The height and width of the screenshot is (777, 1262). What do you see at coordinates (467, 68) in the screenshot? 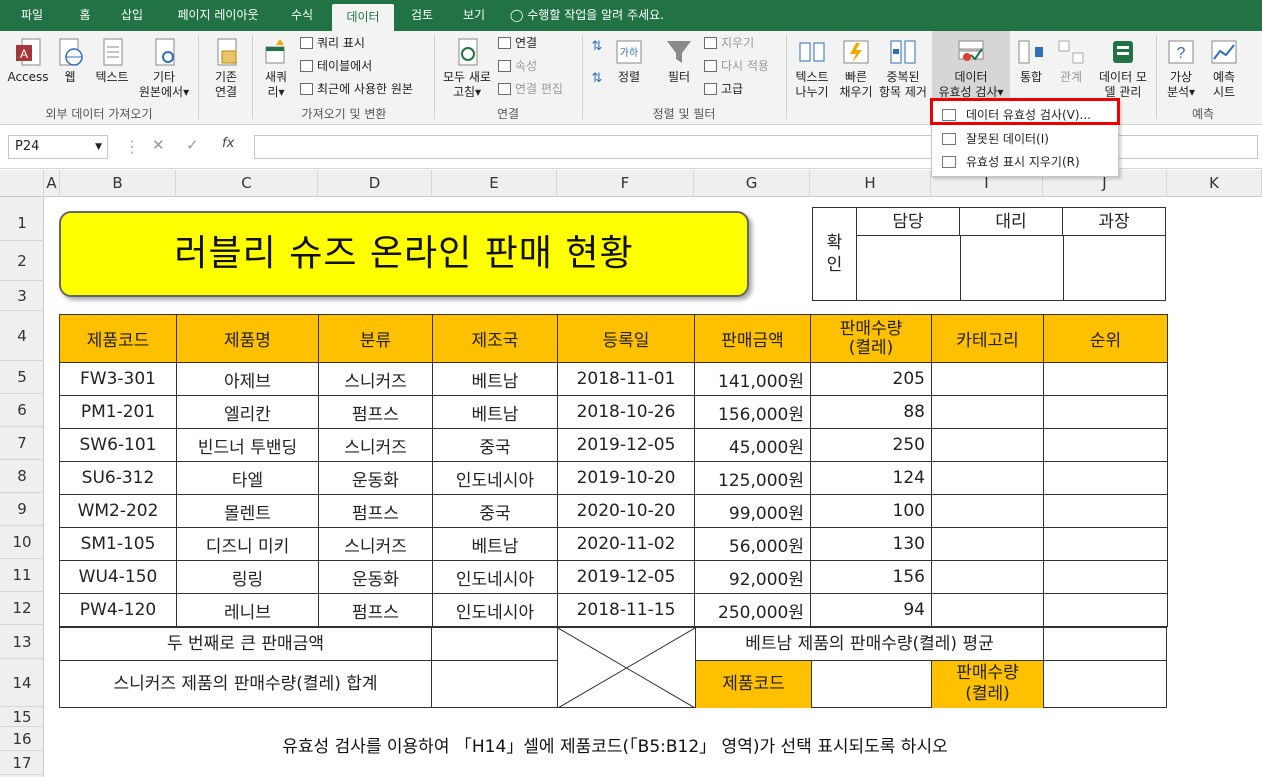
I see `refresh-all-button: 모두 새로 고침▾` at bounding box center [467, 68].